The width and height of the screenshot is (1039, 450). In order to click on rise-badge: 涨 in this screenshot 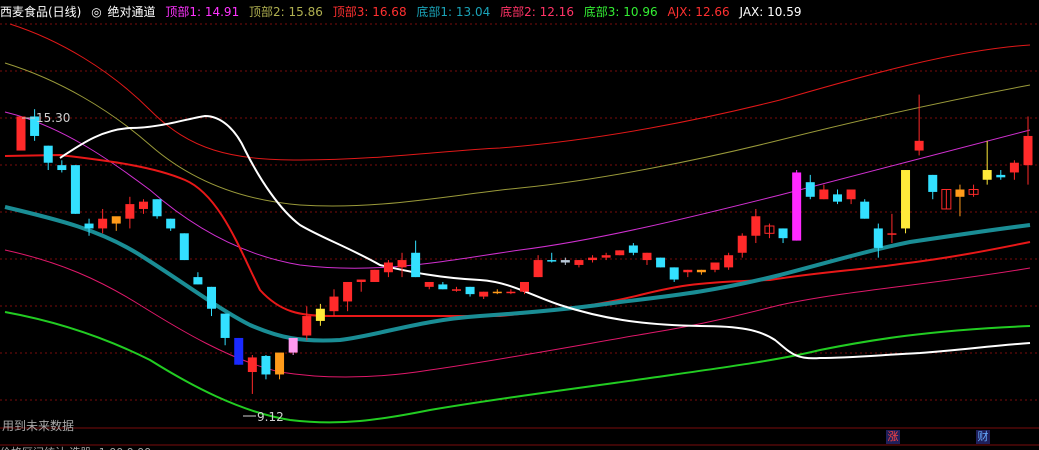, I will do `click(893, 437)`.